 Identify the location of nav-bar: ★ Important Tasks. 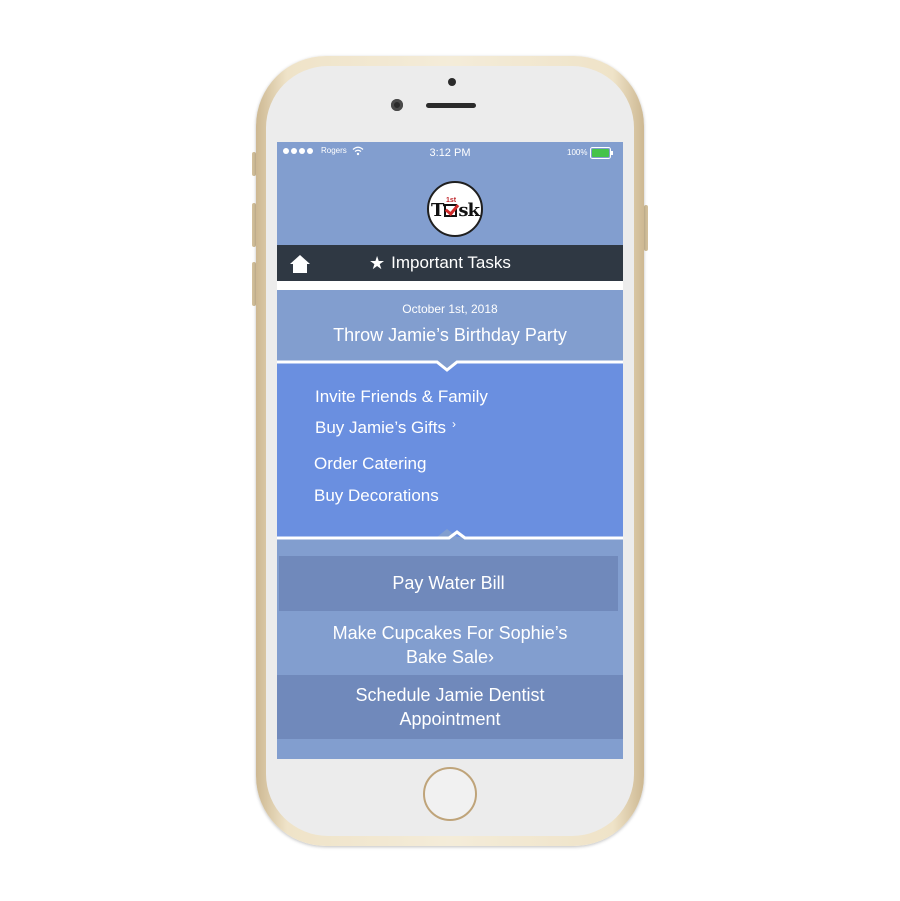
(450, 263).